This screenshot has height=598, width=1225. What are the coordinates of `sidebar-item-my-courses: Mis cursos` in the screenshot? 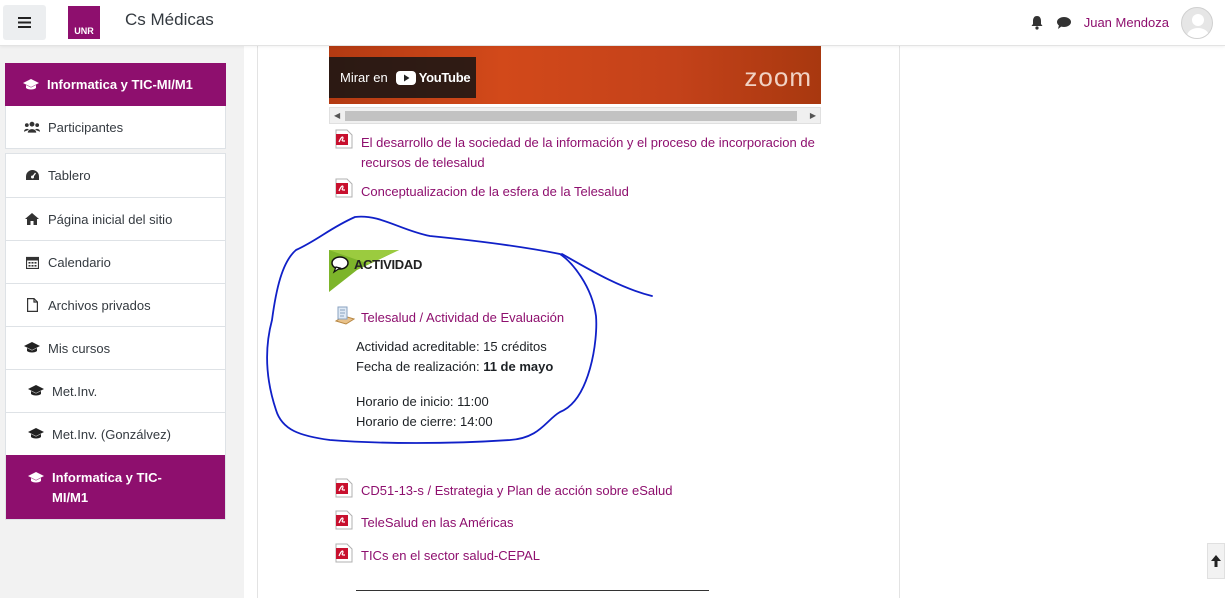 It's located at (115, 347).